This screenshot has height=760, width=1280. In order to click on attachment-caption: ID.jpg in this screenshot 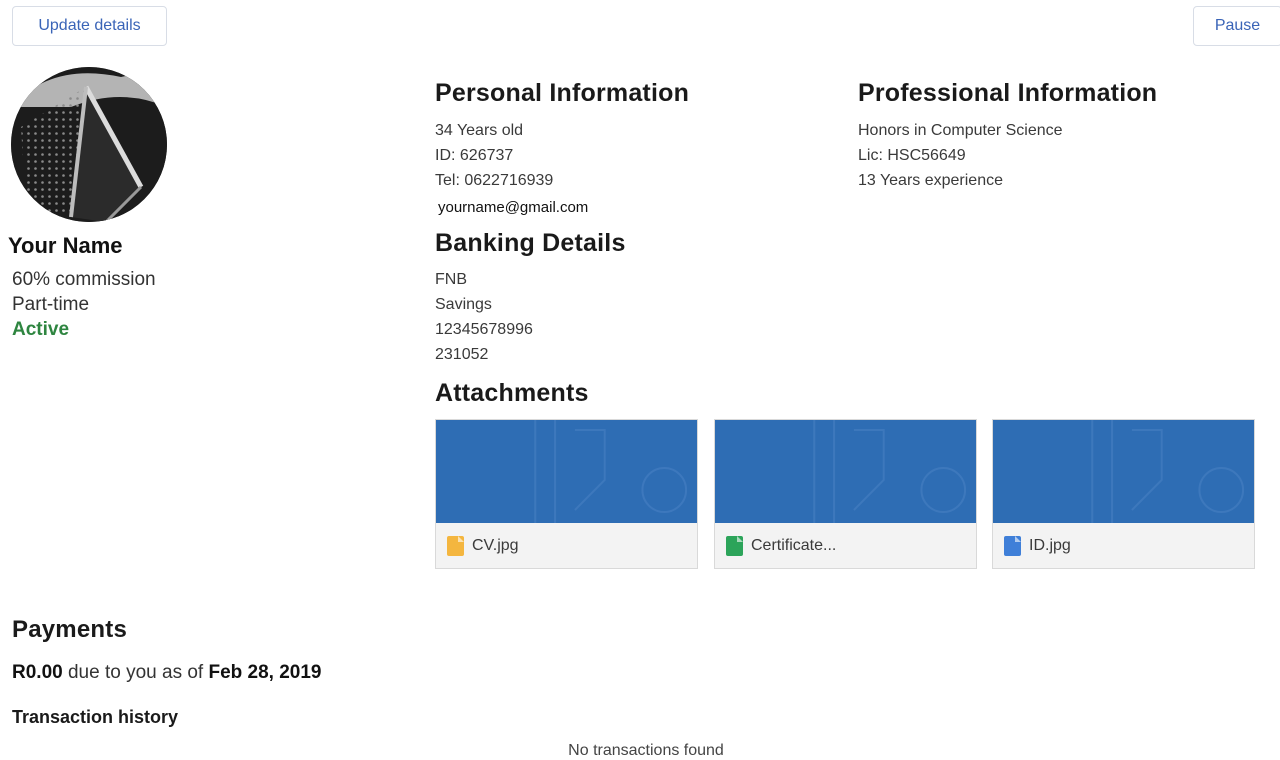, I will do `click(1123, 546)`.